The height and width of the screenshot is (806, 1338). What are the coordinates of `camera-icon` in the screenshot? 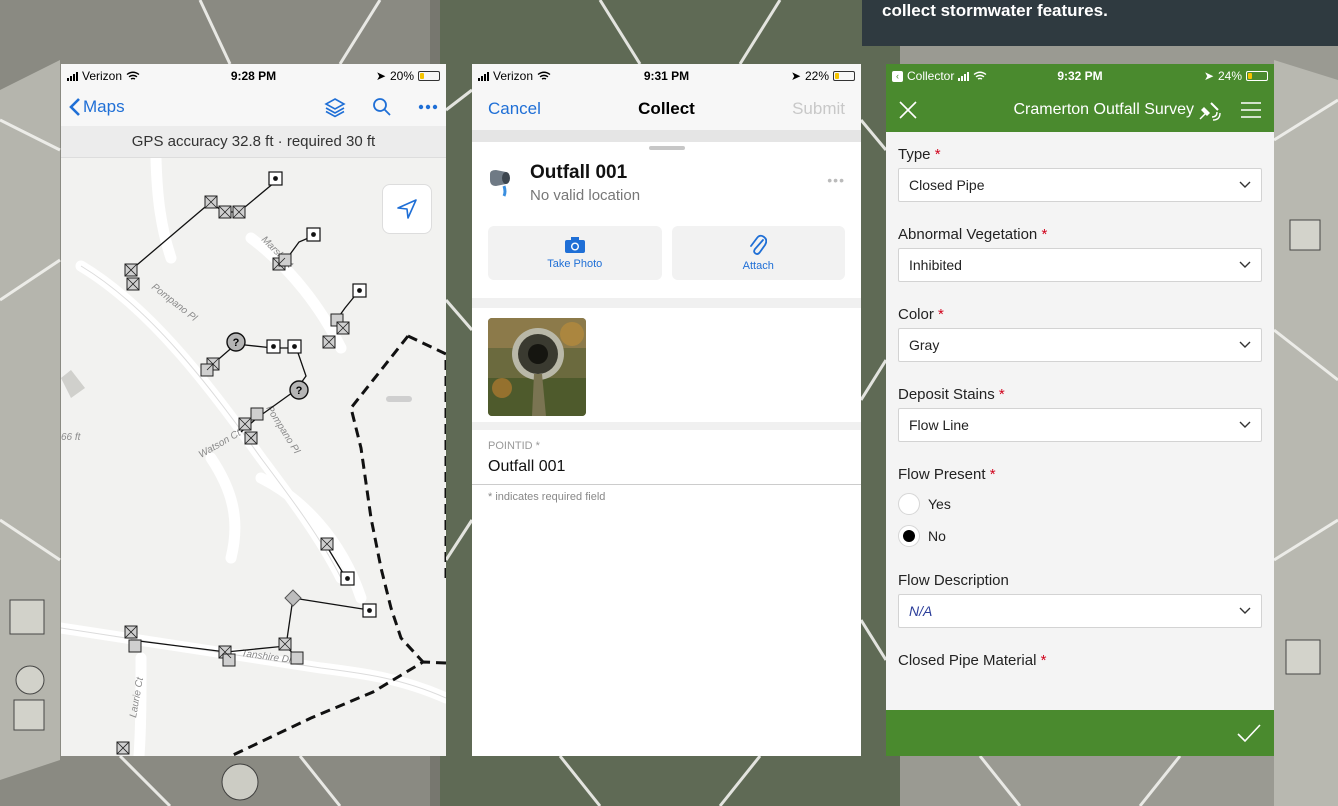 It's located at (574, 245).